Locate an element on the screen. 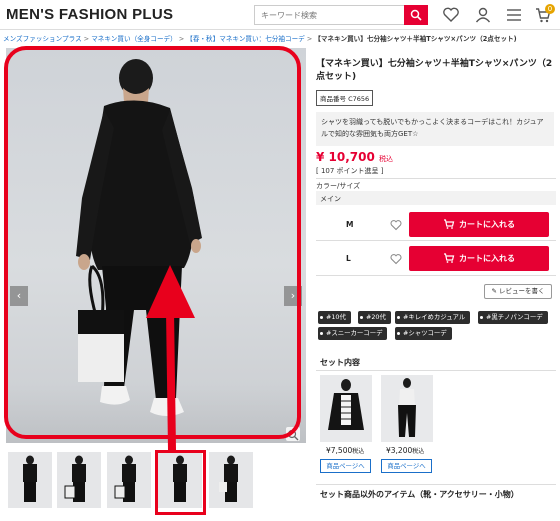 The height and width of the screenshot is (521, 560). pants-image is located at coordinates (407, 407).